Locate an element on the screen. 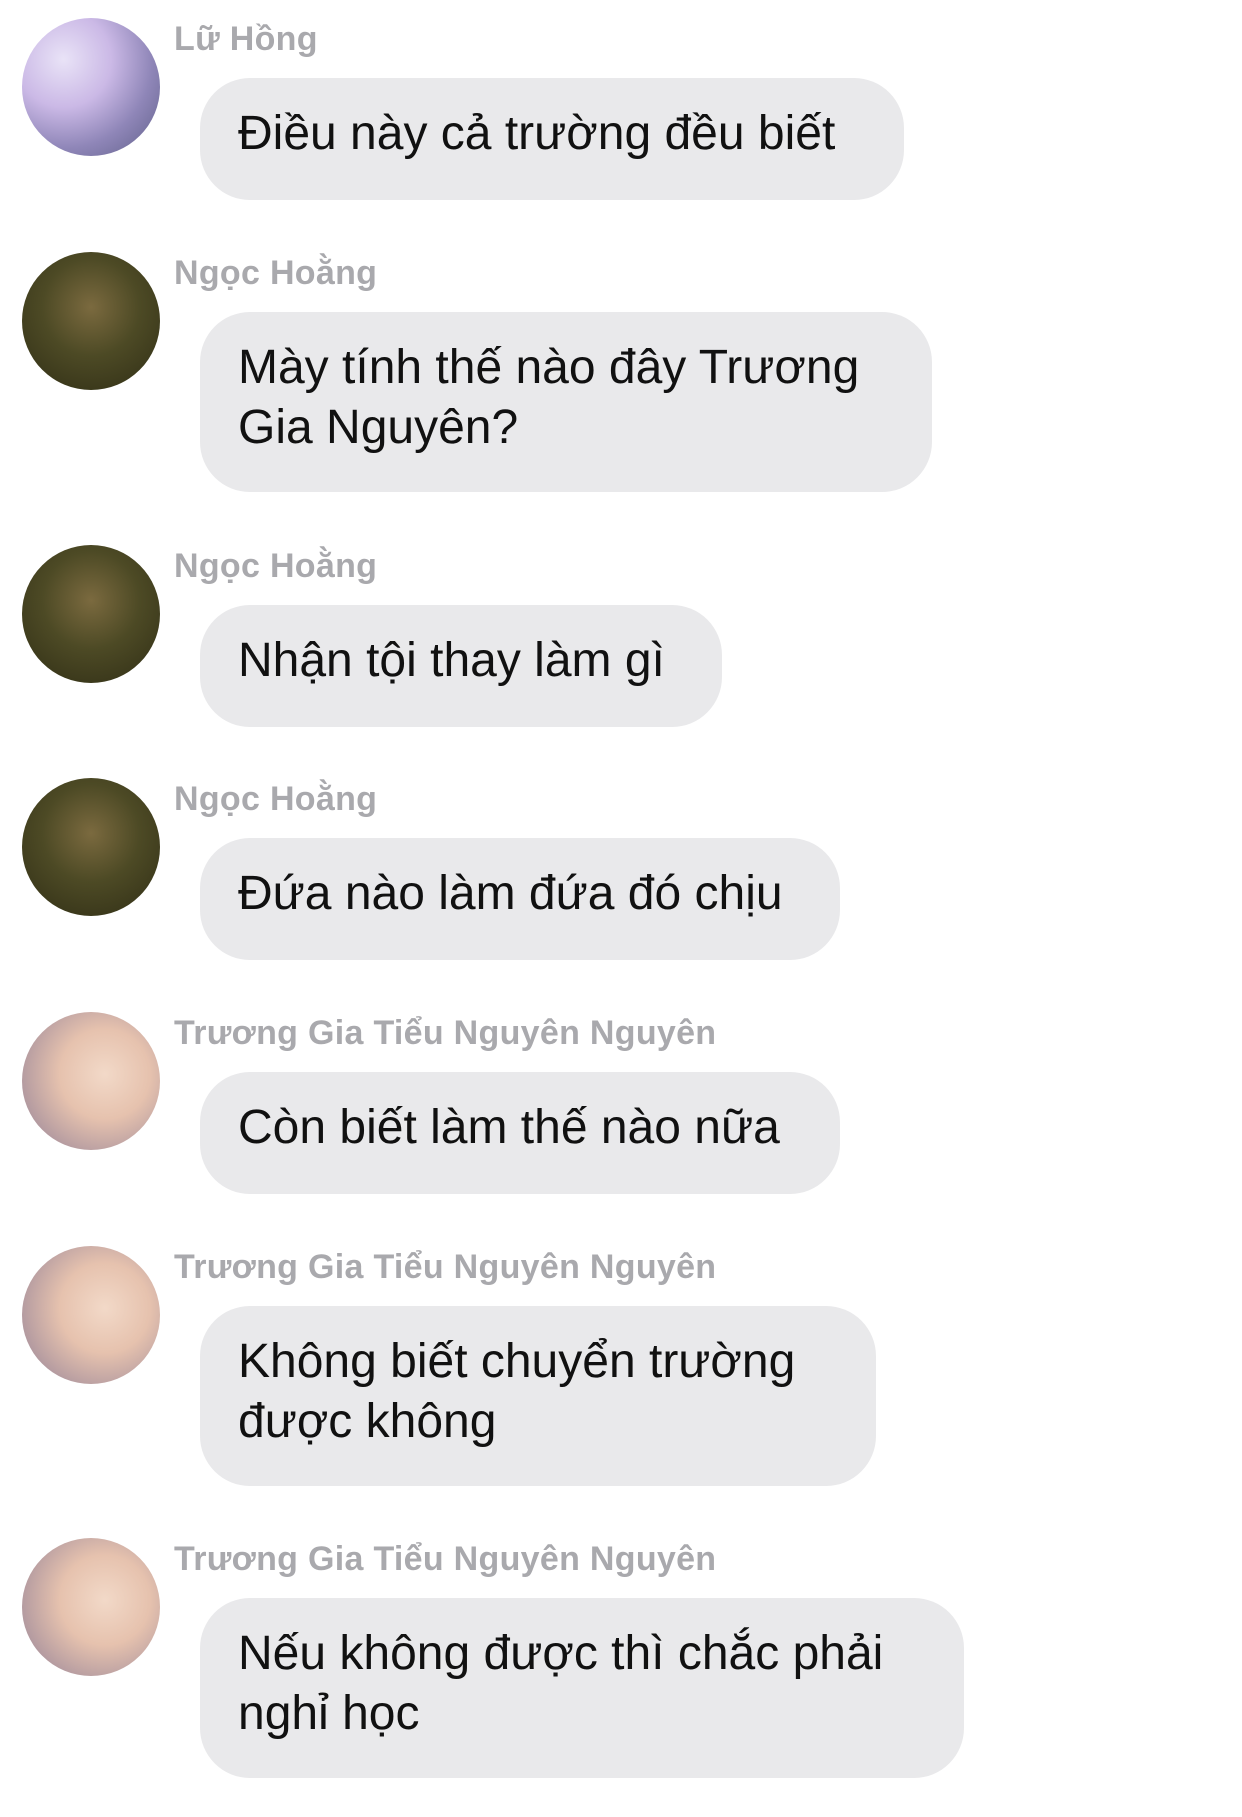  message-bubble: Mày tính thế nào đây Trương Gia Nguyên? is located at coordinates (566, 402).